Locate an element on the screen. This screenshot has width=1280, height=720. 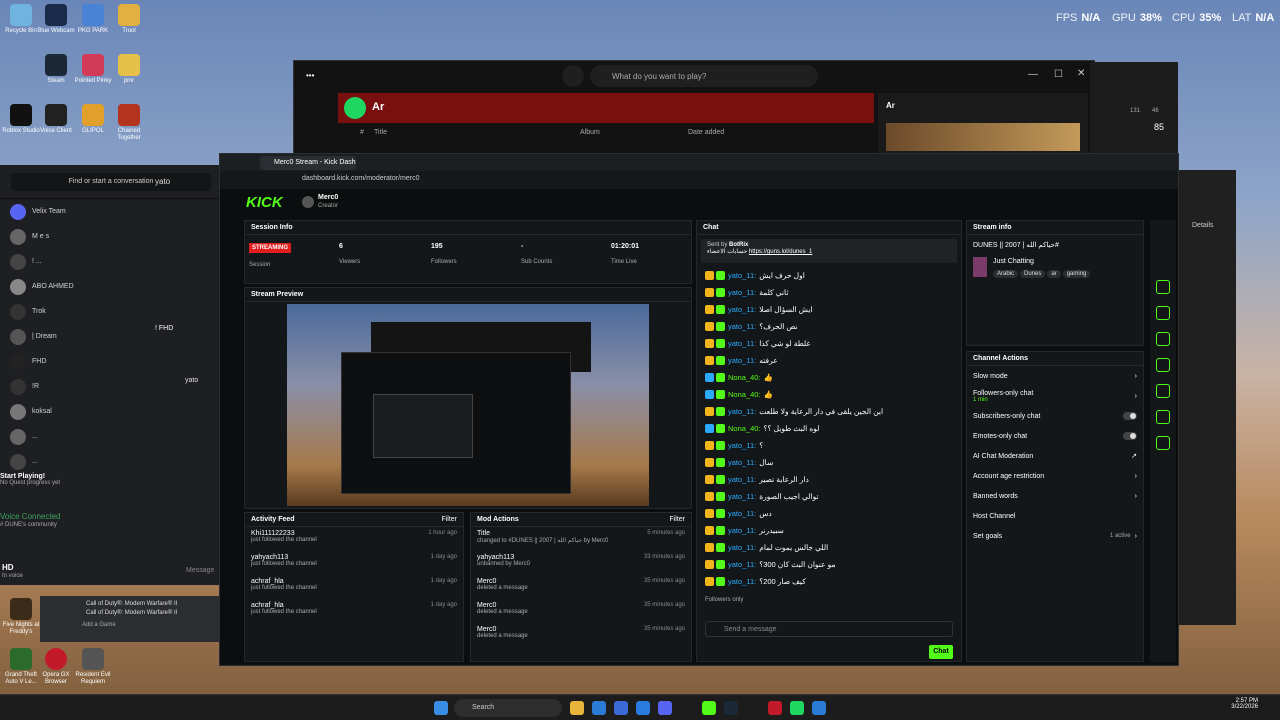
banned-words-option: Banned words › is located at coordinates (1055, 496).